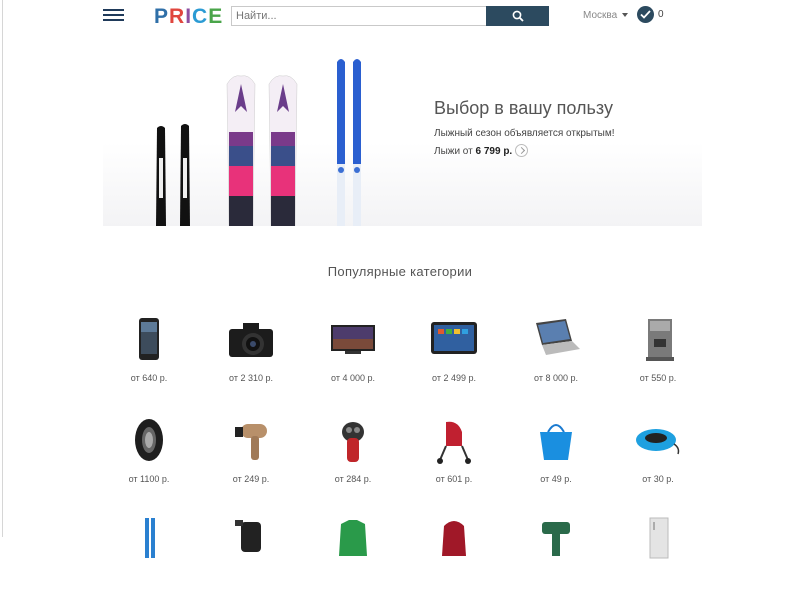  I want to click on logo-letter: R, so click(177, 16).